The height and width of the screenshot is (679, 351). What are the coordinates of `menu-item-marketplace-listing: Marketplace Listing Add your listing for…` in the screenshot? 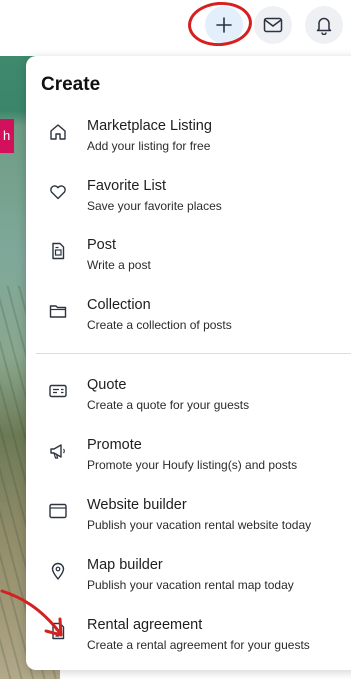 It's located at (188, 140).